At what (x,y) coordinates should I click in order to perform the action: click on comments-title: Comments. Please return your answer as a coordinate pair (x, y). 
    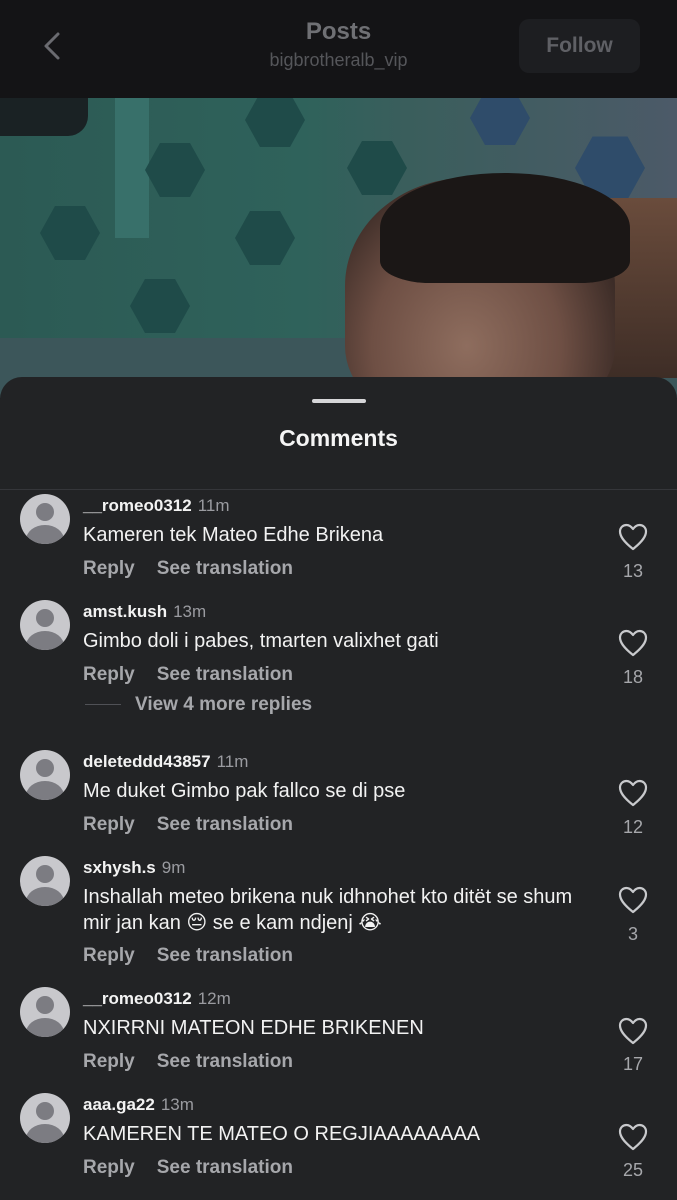
    Looking at the image, I should click on (338, 438).